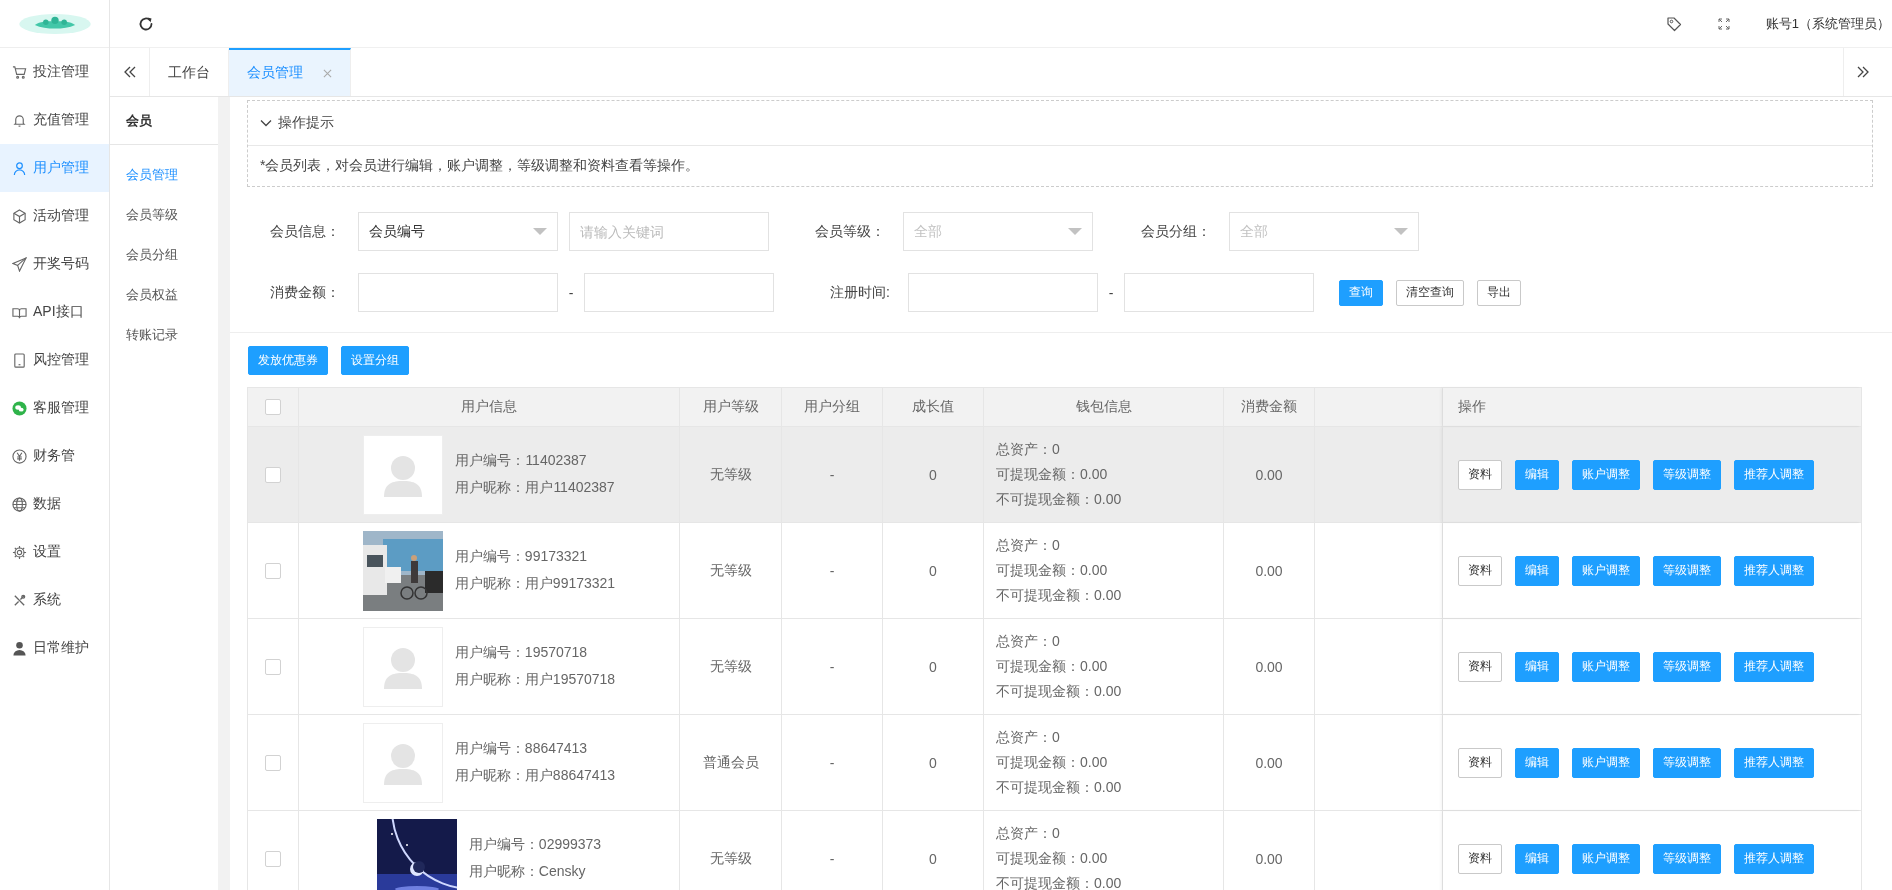 This screenshot has height=890, width=1892. I want to click on sidebar-item: 充值管理, so click(54, 120).